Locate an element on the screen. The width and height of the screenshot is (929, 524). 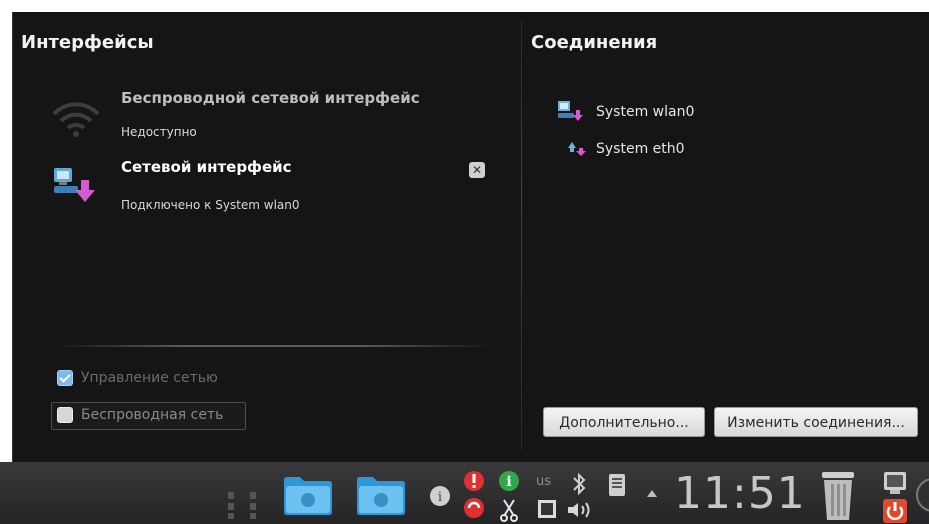
keyboard-layout-indicator: us is located at coordinates (543, 481).